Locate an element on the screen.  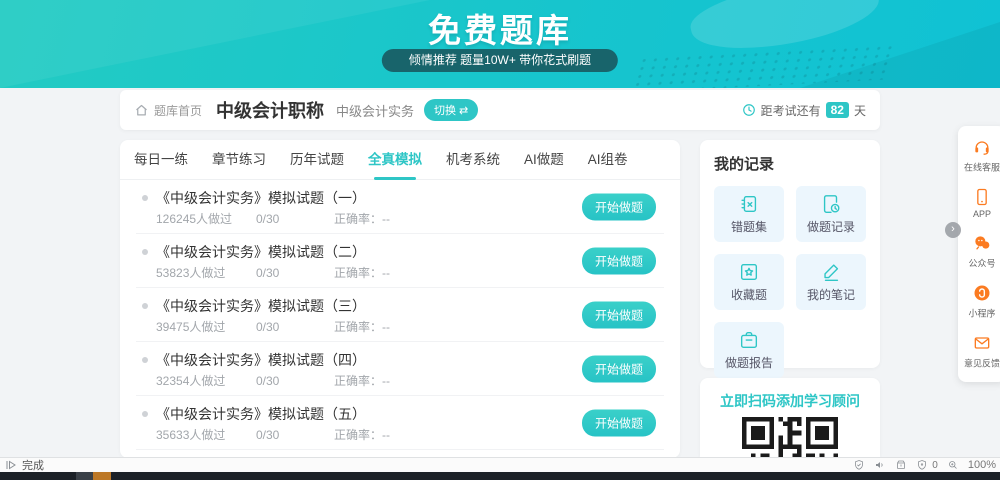
tab-mock-exams: 全真模拟 is located at coordinates (395, 160).